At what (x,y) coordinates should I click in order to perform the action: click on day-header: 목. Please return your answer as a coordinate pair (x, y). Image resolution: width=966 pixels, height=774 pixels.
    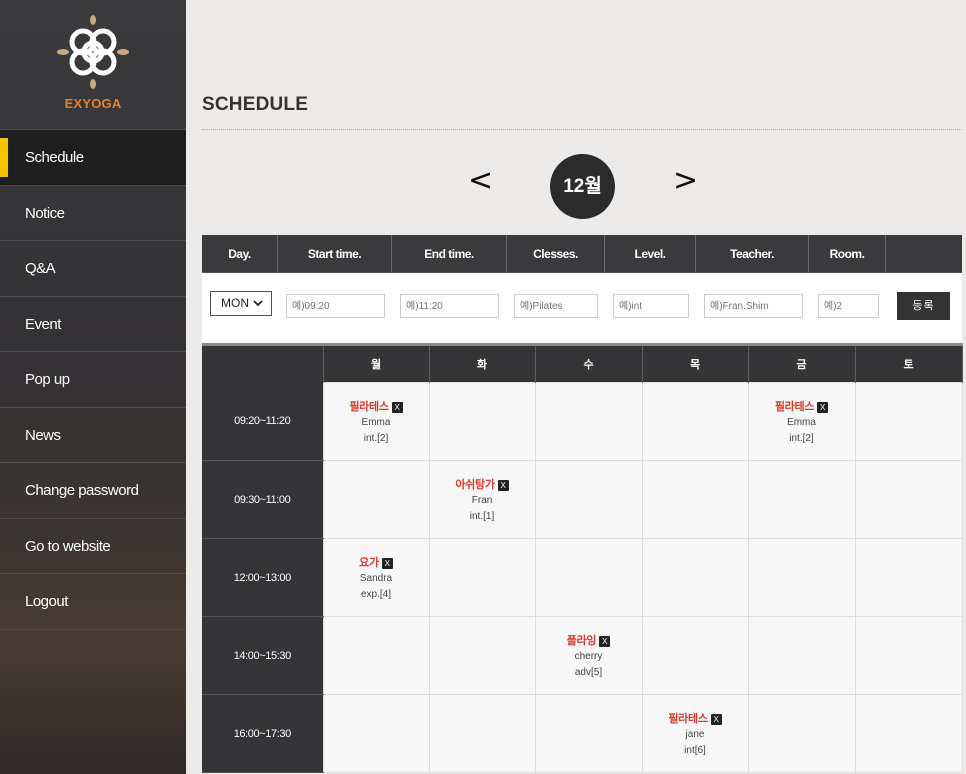
    Looking at the image, I should click on (695, 363).